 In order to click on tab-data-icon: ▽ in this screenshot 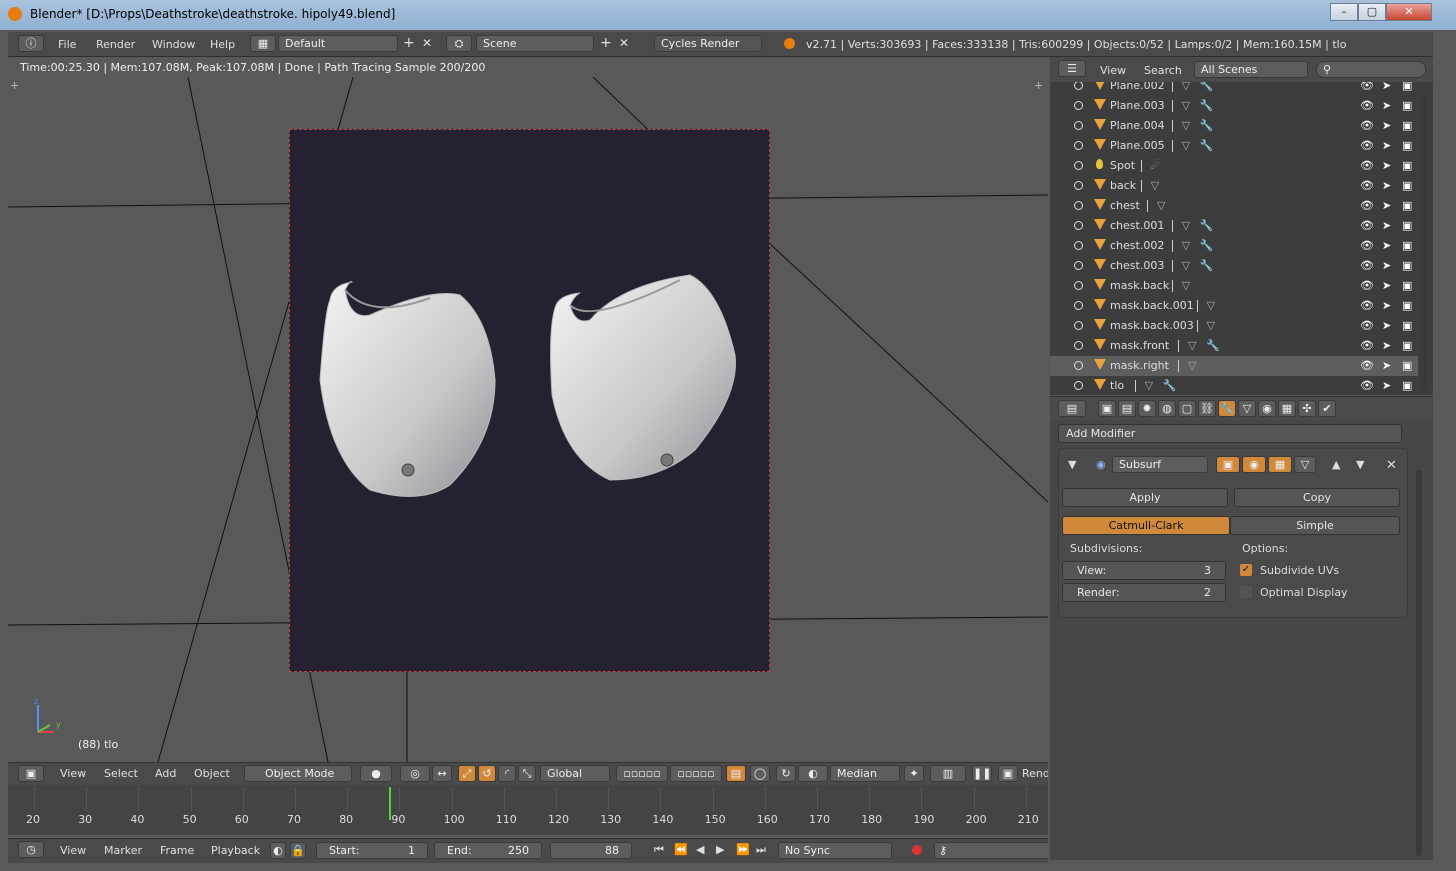, I will do `click(1247, 408)`.